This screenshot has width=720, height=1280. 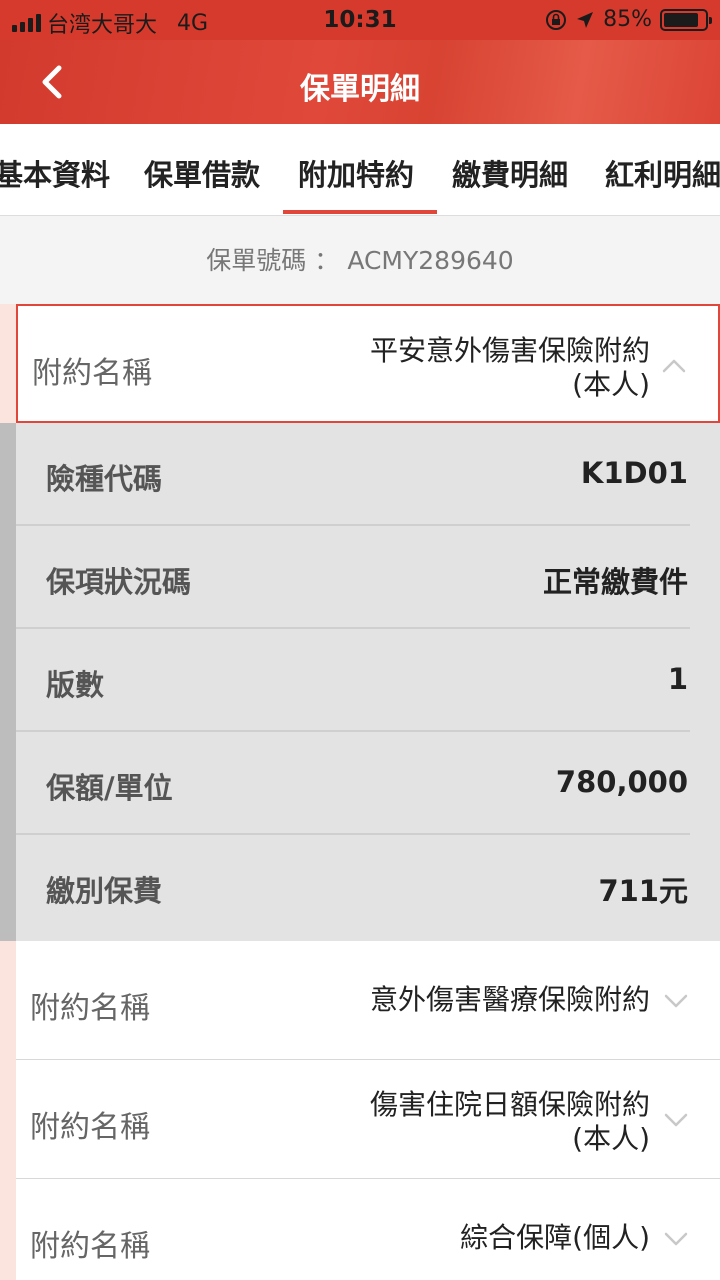 I want to click on location-icon, so click(x=585, y=19).